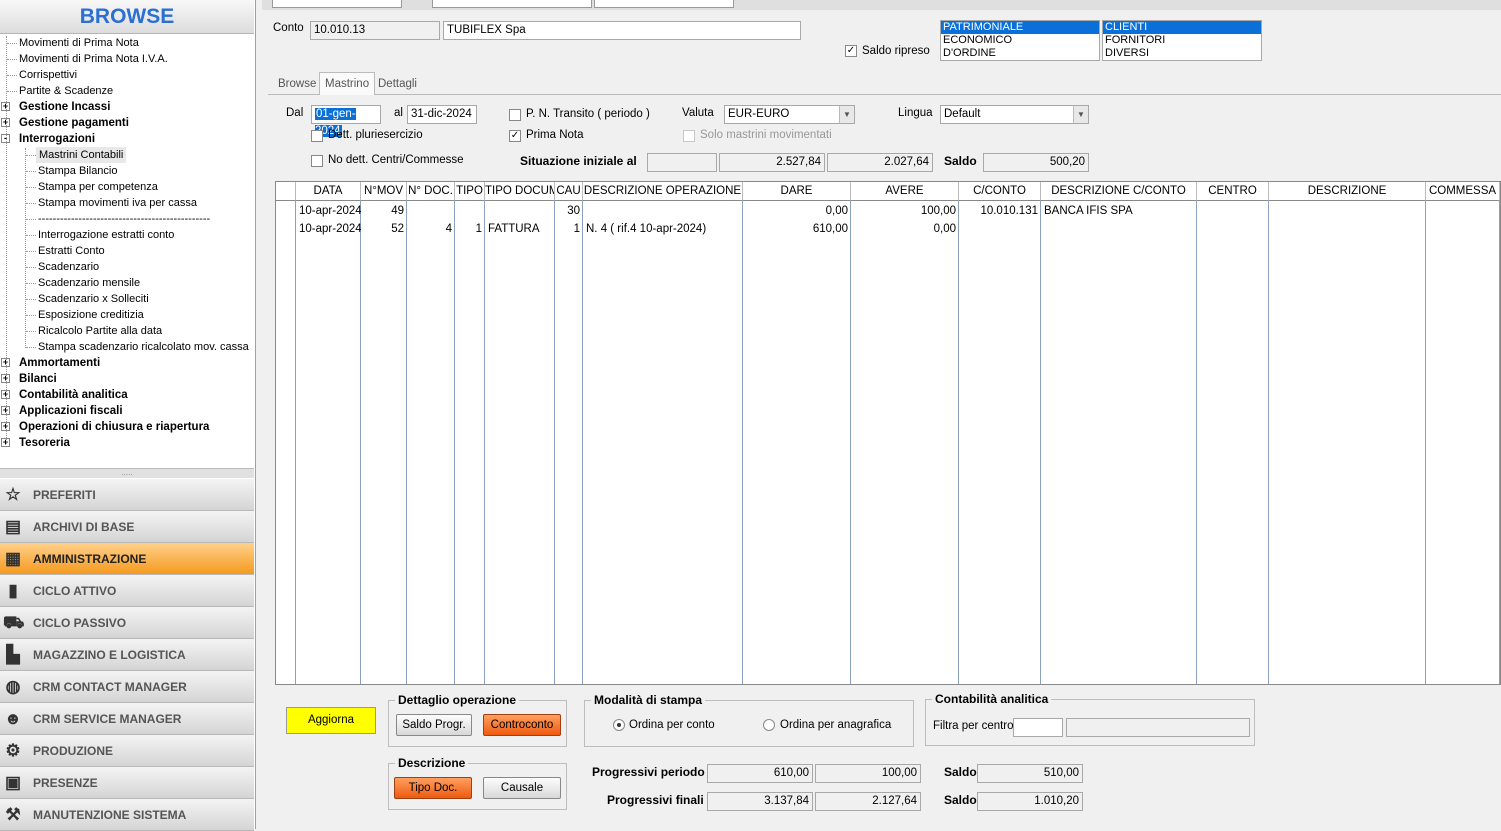 The width and height of the screenshot is (1501, 831). Describe the element at coordinates (689, 136) in the screenshot. I see `solo-mastrini-checkbox` at that location.